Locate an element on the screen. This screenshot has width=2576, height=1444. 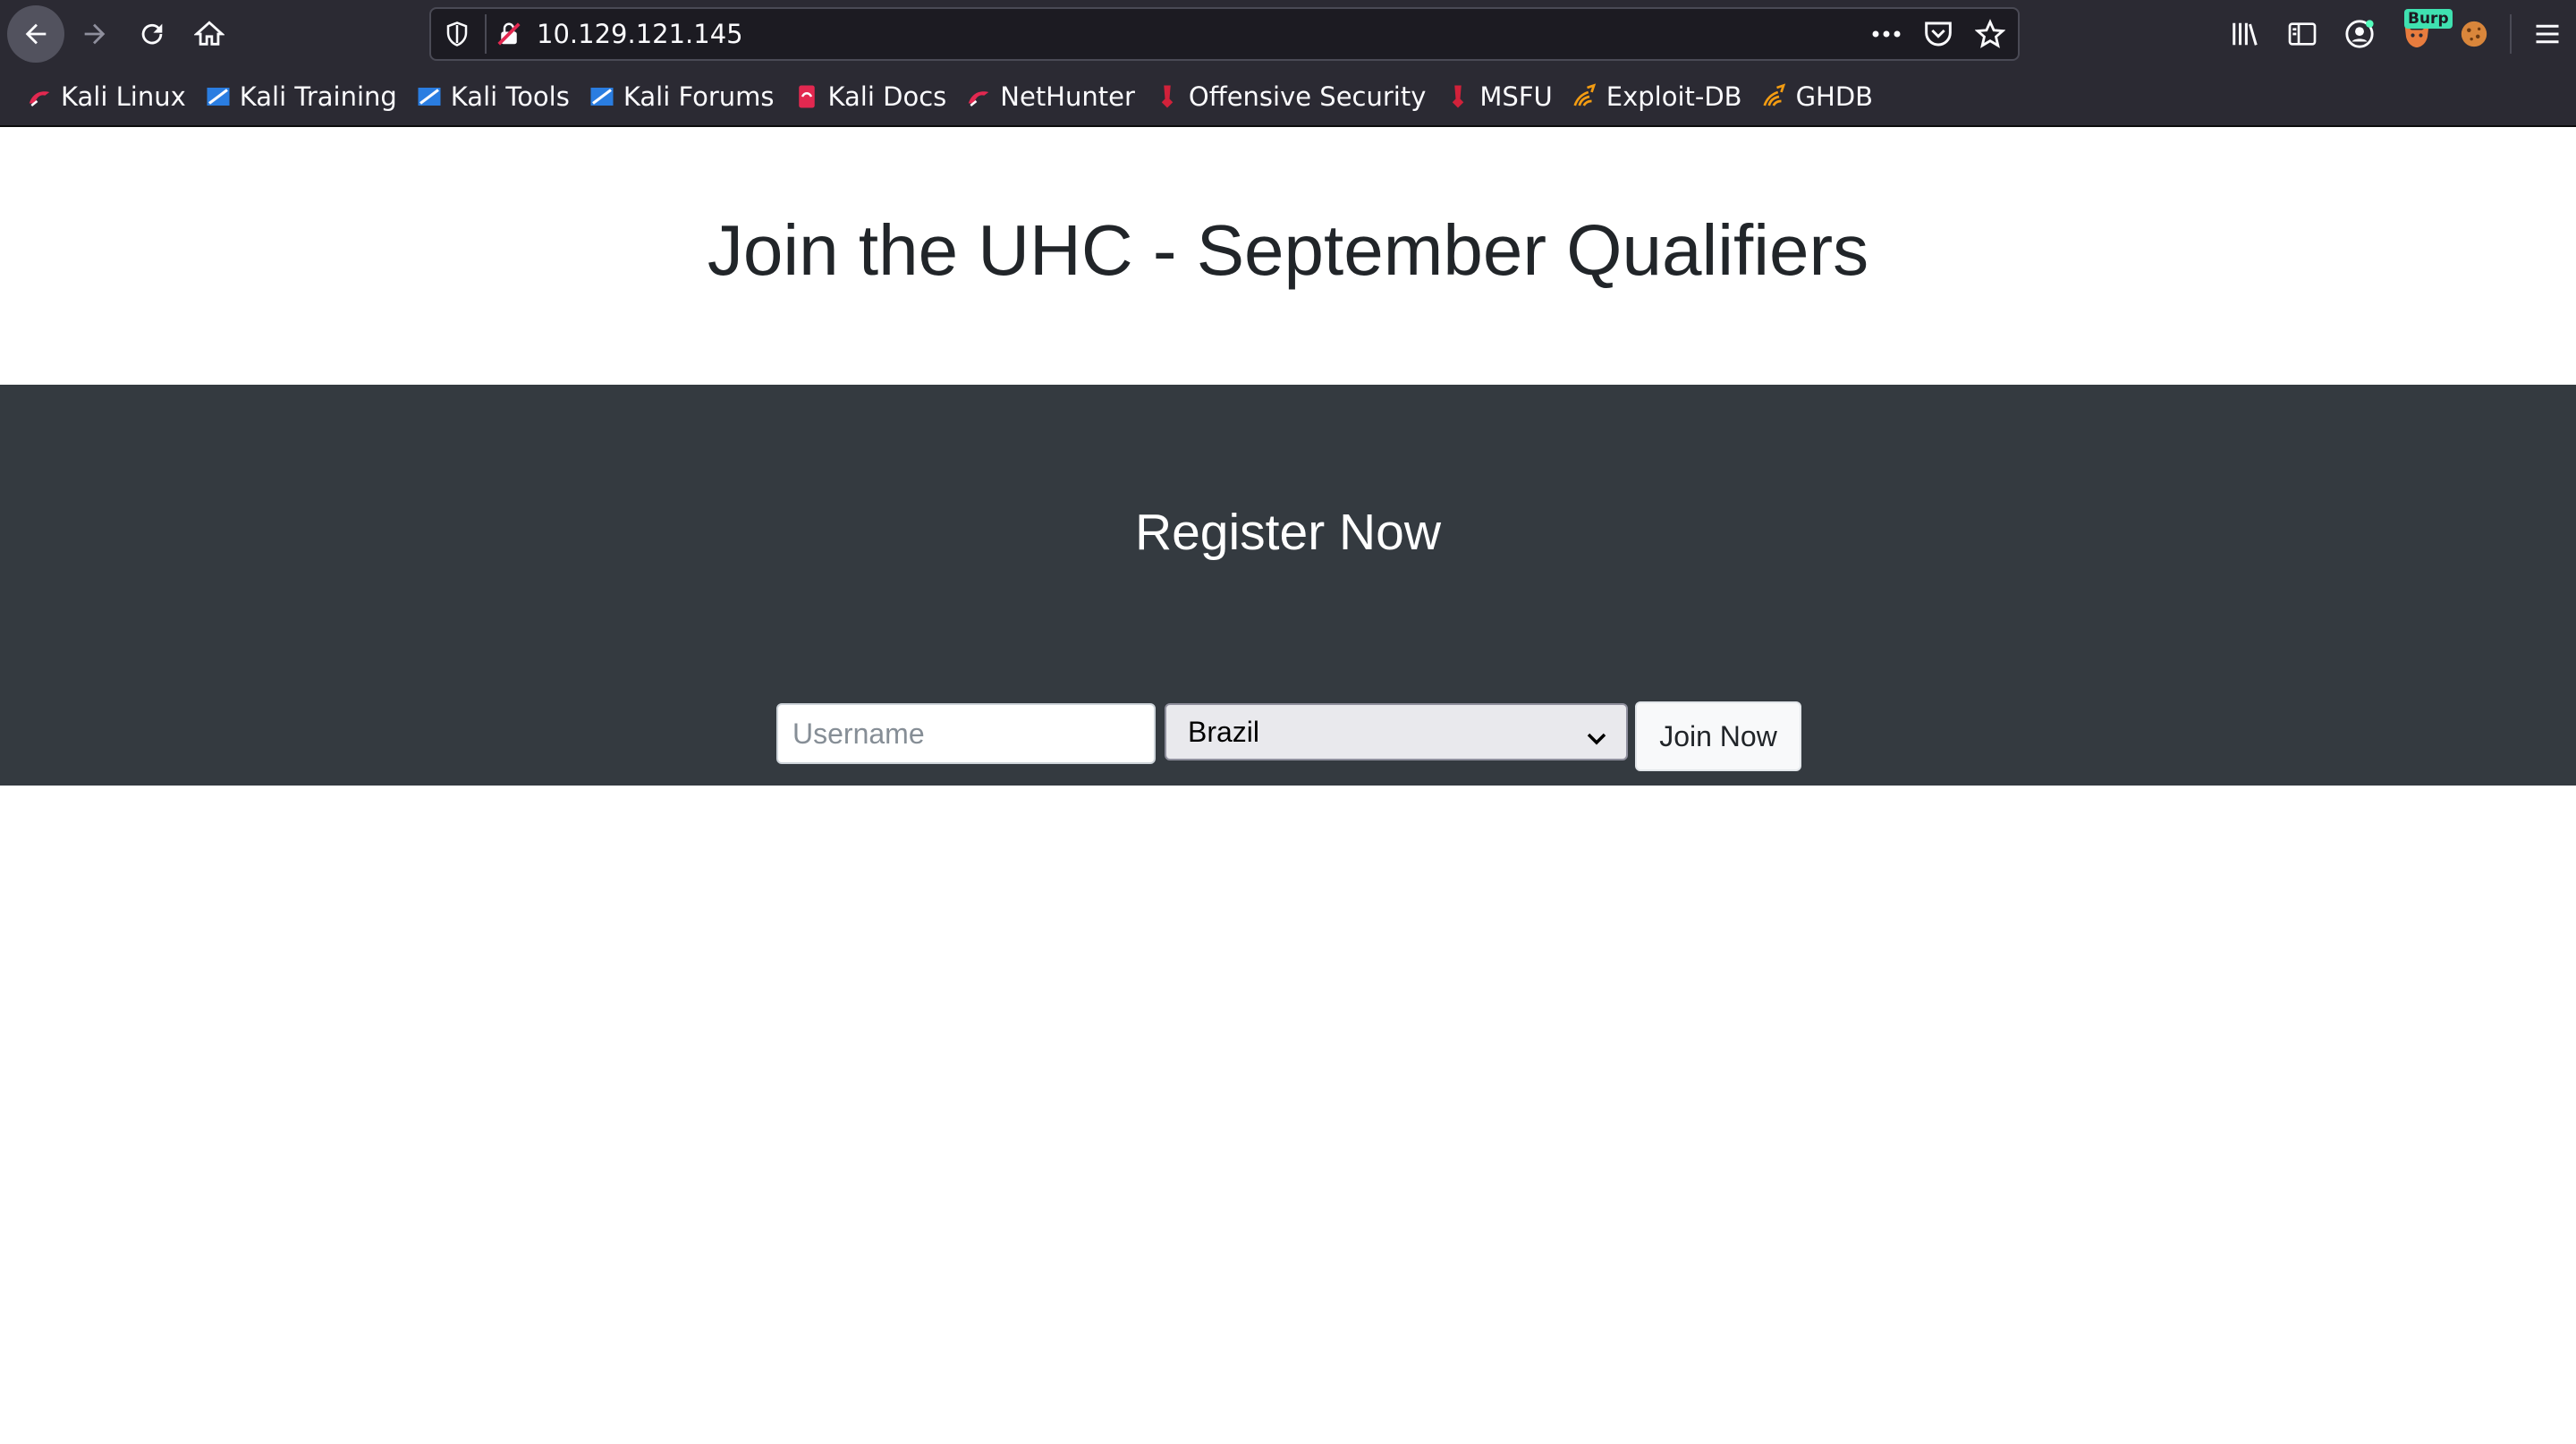
bookmark-kali-linux: Kali Linux is located at coordinates (105, 96).